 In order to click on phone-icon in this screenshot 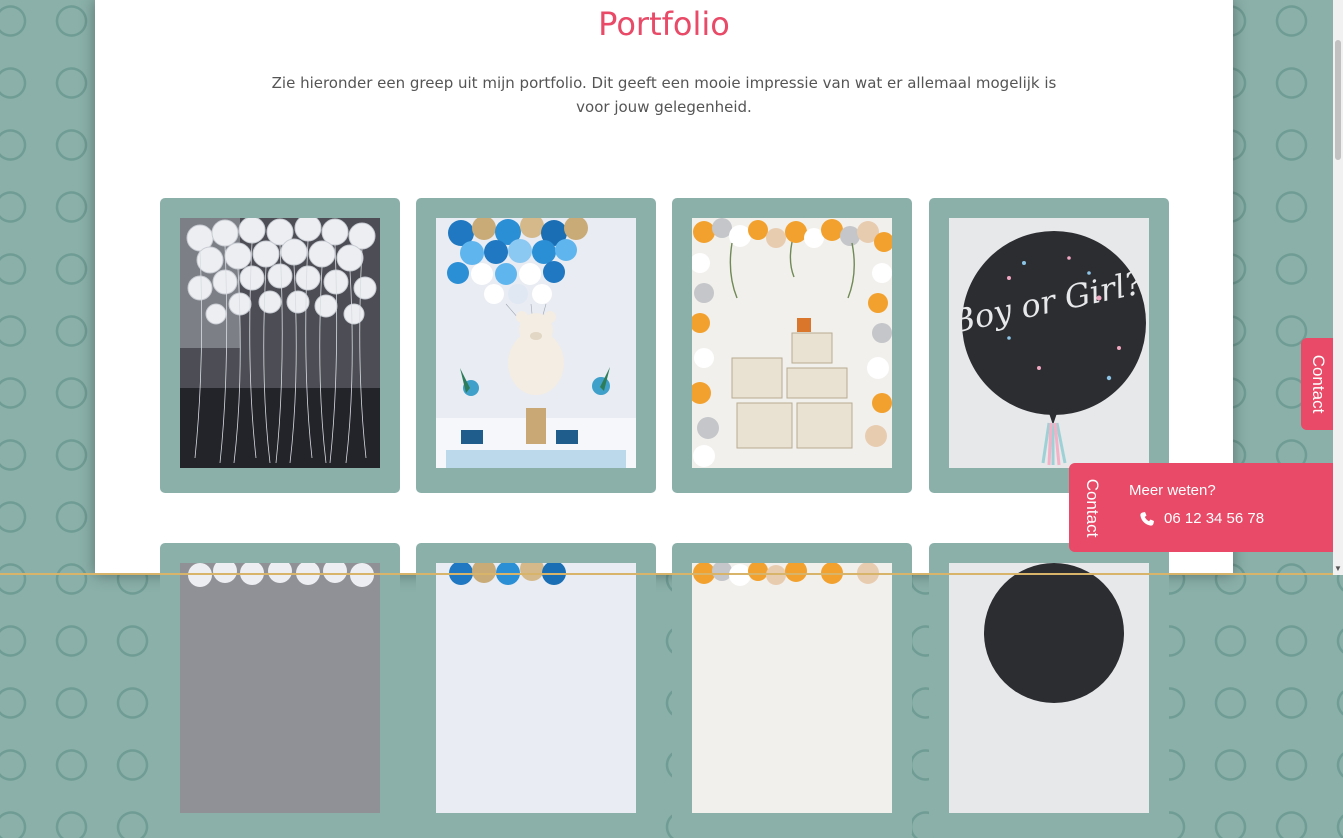, I will do `click(1147, 518)`.